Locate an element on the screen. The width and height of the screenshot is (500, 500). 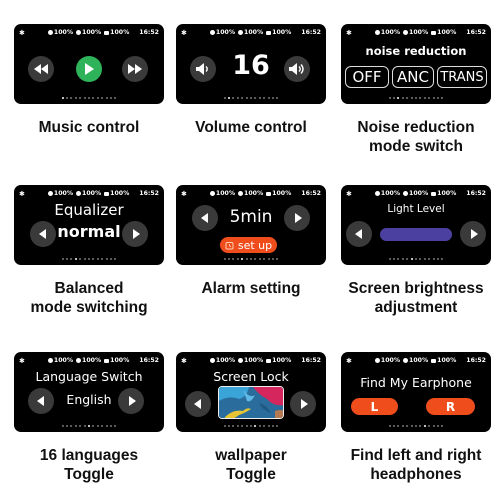
previous-wallpaper-button is located at coordinates (198, 404).